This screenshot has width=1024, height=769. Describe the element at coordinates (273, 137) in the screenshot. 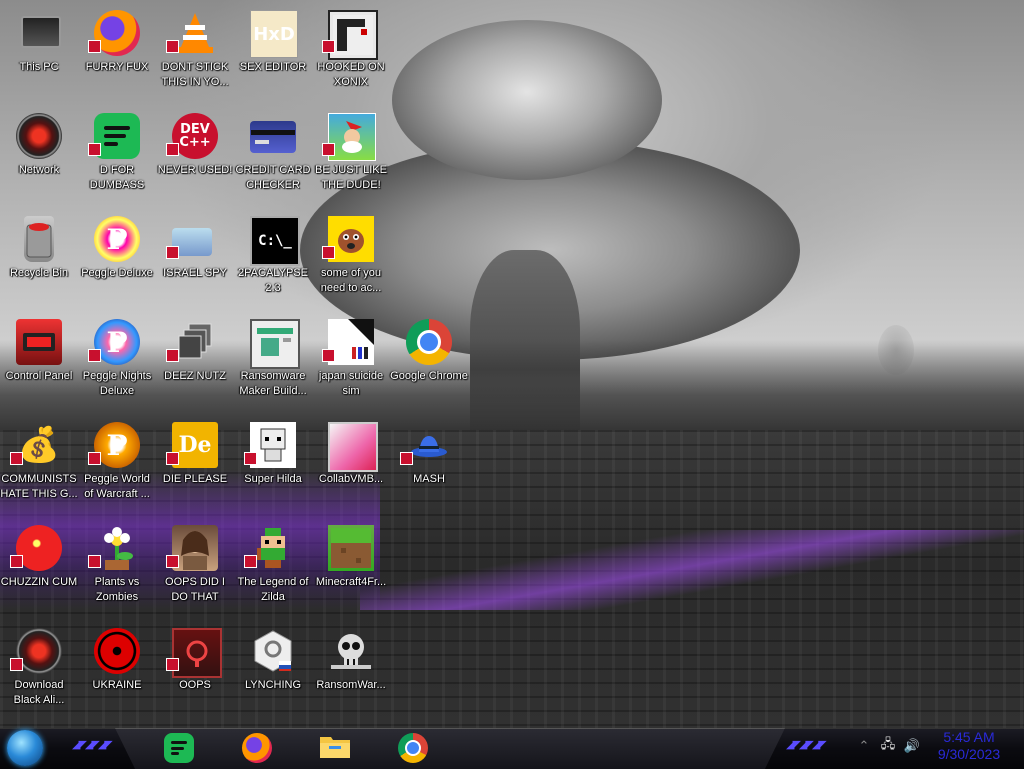

I see `credit-card-icon` at that location.